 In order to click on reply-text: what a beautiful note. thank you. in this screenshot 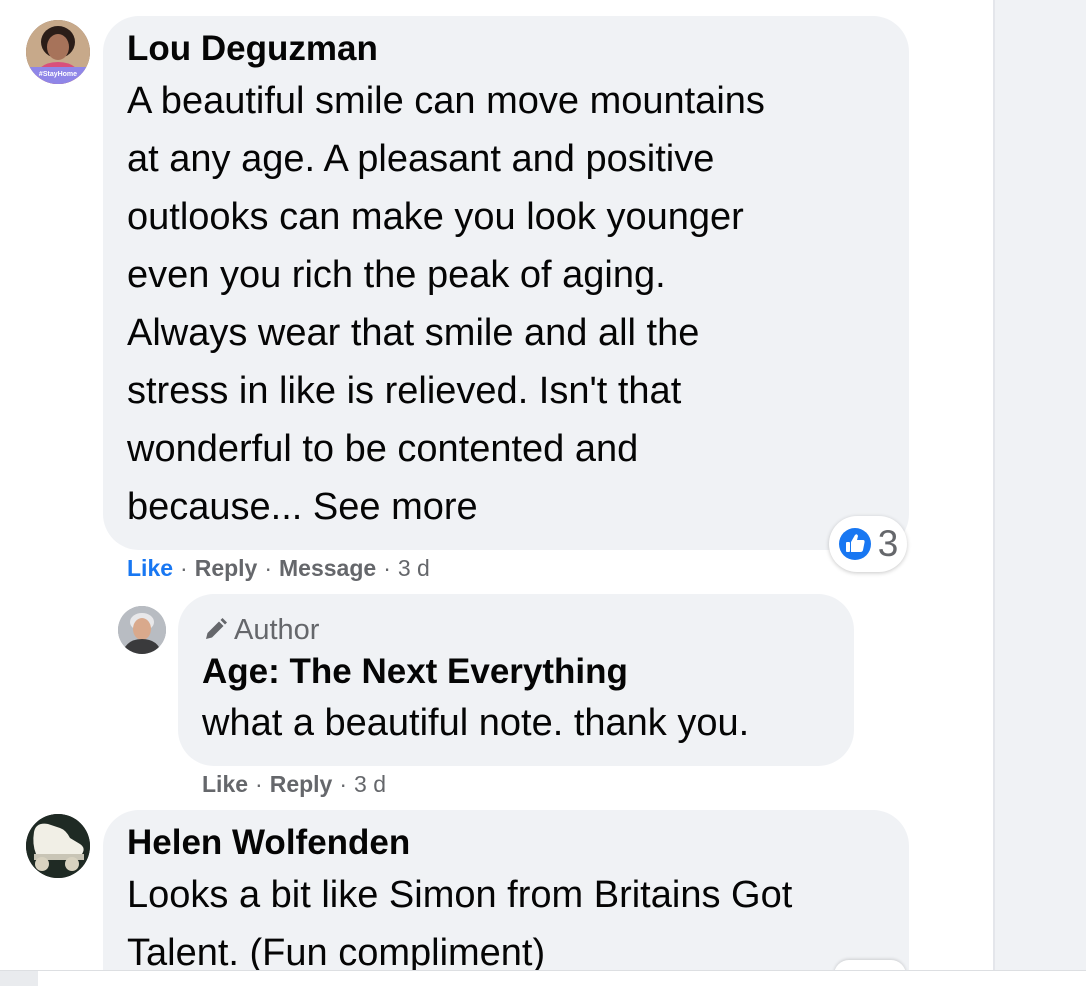, I will do `click(475, 723)`.